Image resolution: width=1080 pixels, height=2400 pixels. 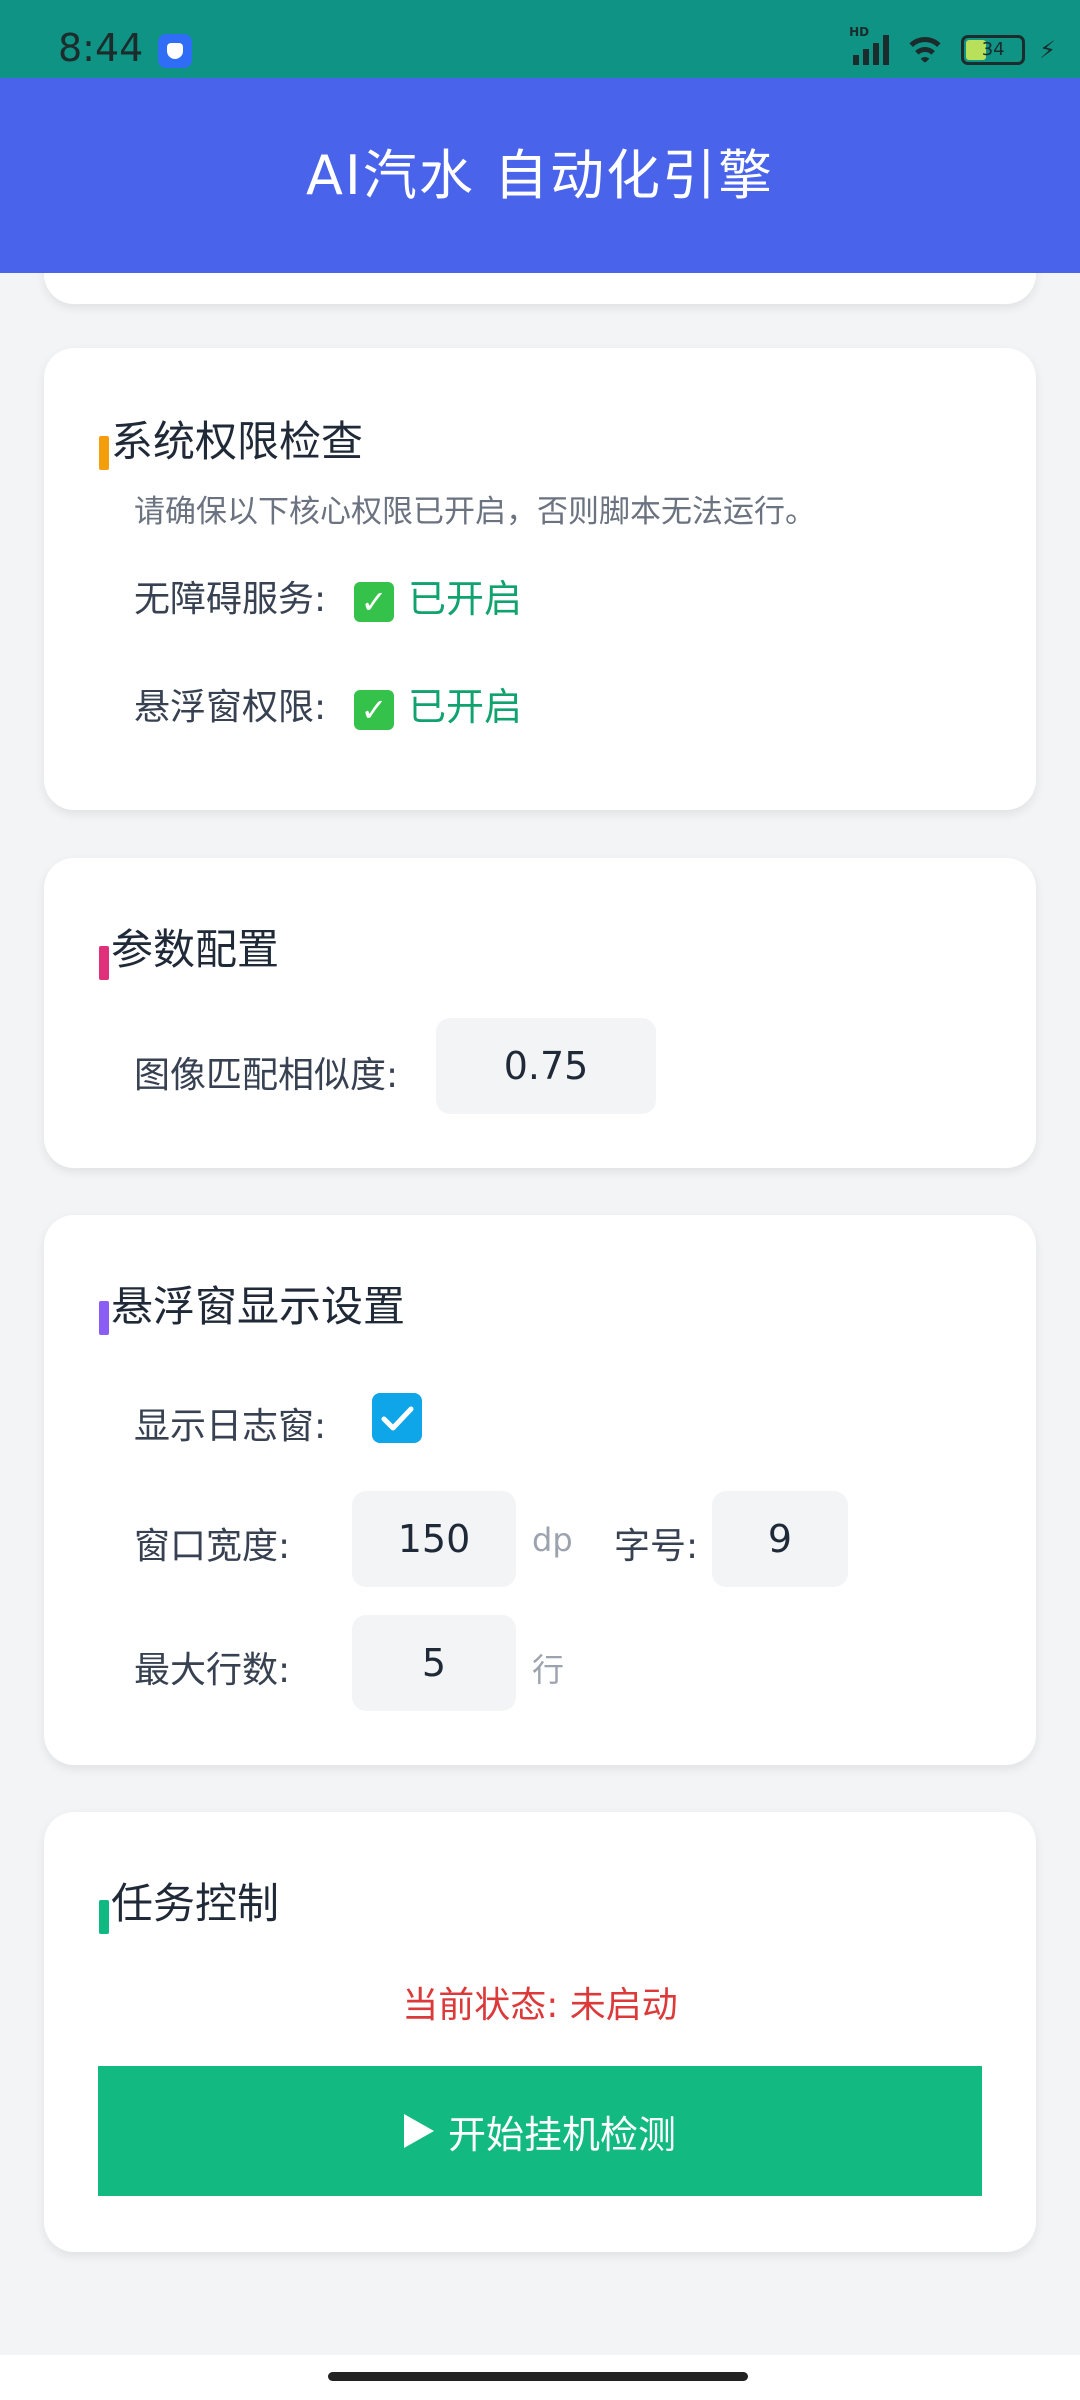 I want to click on accessibility-status: ✓ 已开启, so click(x=438, y=595).